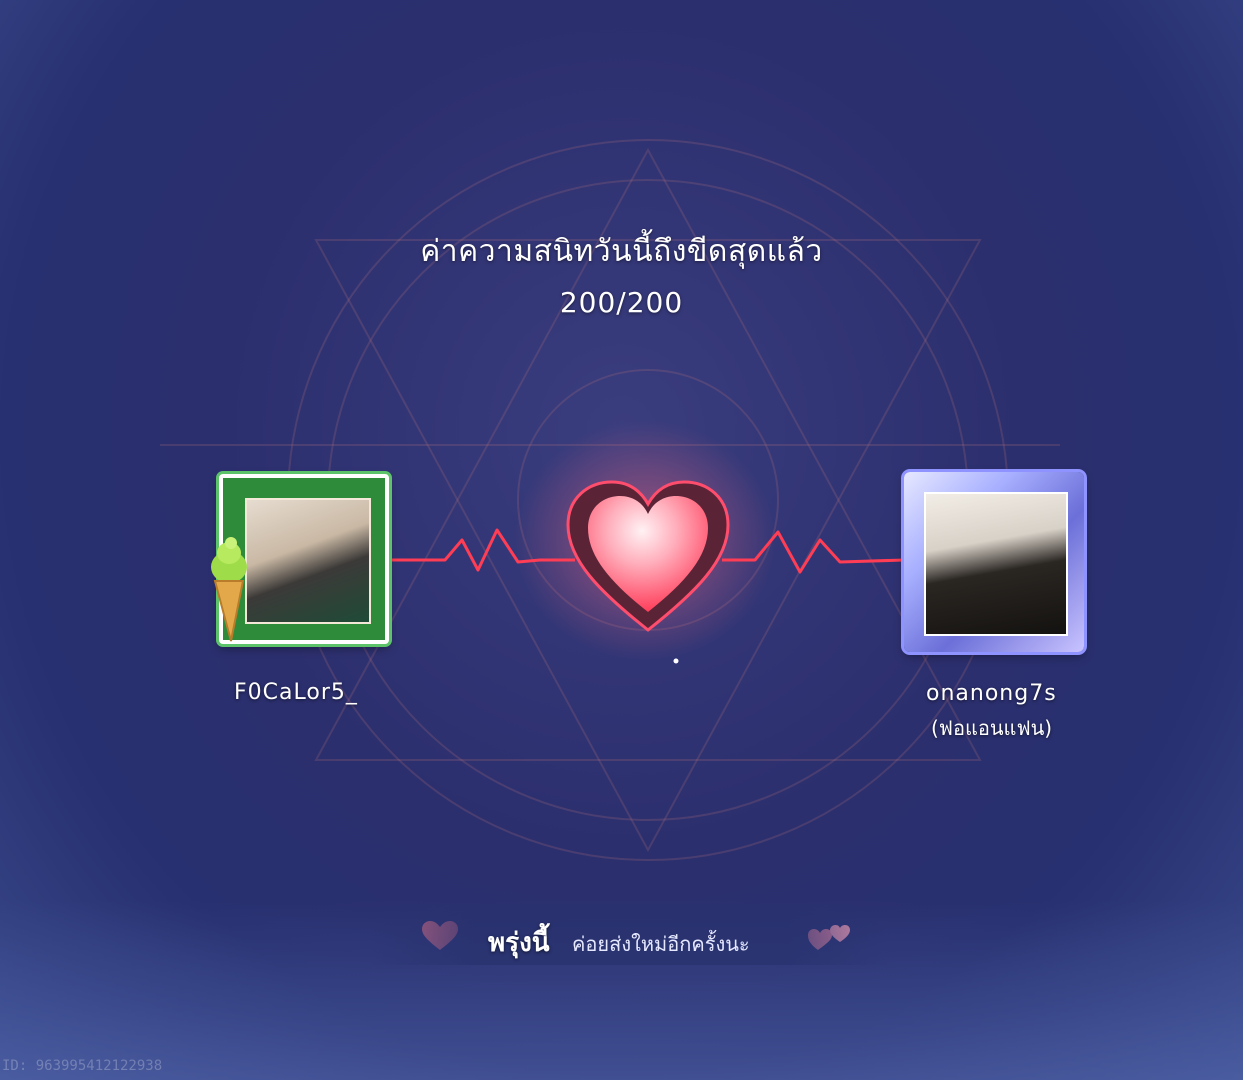 The height and width of the screenshot is (1080, 1243). I want to click on avatar-right, so click(994, 562).